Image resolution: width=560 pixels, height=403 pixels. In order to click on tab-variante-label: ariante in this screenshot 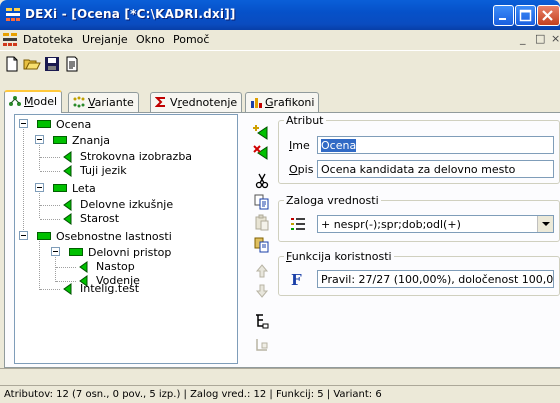, I will do `click(114, 102)`.